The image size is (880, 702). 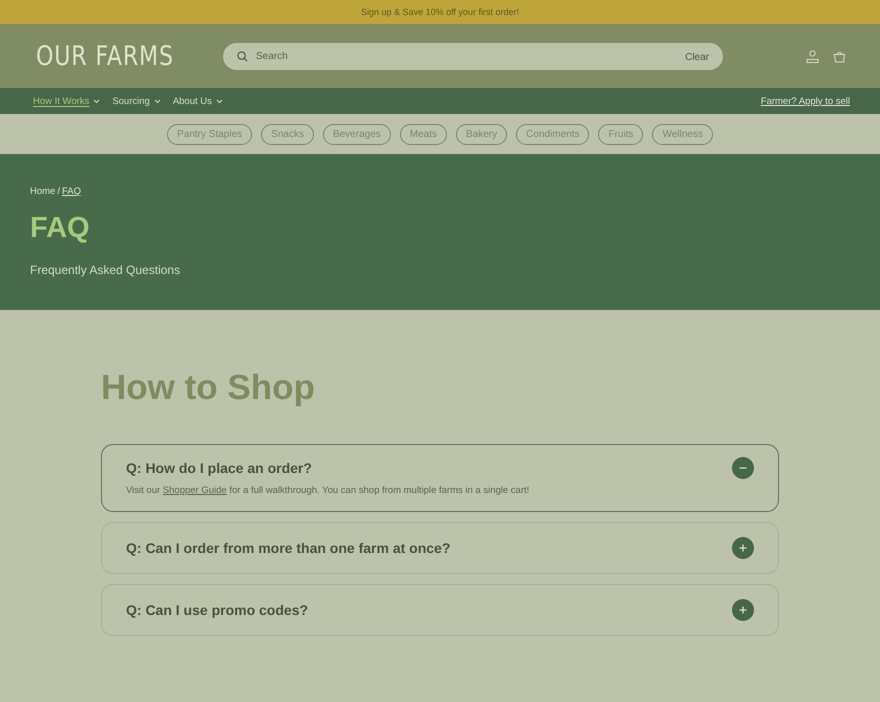 What do you see at coordinates (71, 191) in the screenshot?
I see `breadcrumb-current: FAQ` at bounding box center [71, 191].